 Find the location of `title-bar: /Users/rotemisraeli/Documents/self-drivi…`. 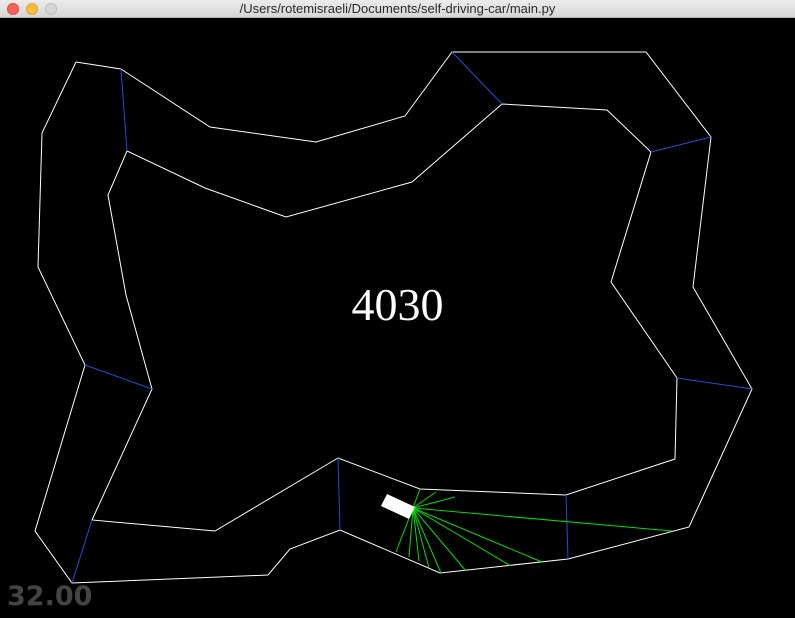

title-bar: /Users/rotemisraeli/Documents/self-drivi… is located at coordinates (397, 9).